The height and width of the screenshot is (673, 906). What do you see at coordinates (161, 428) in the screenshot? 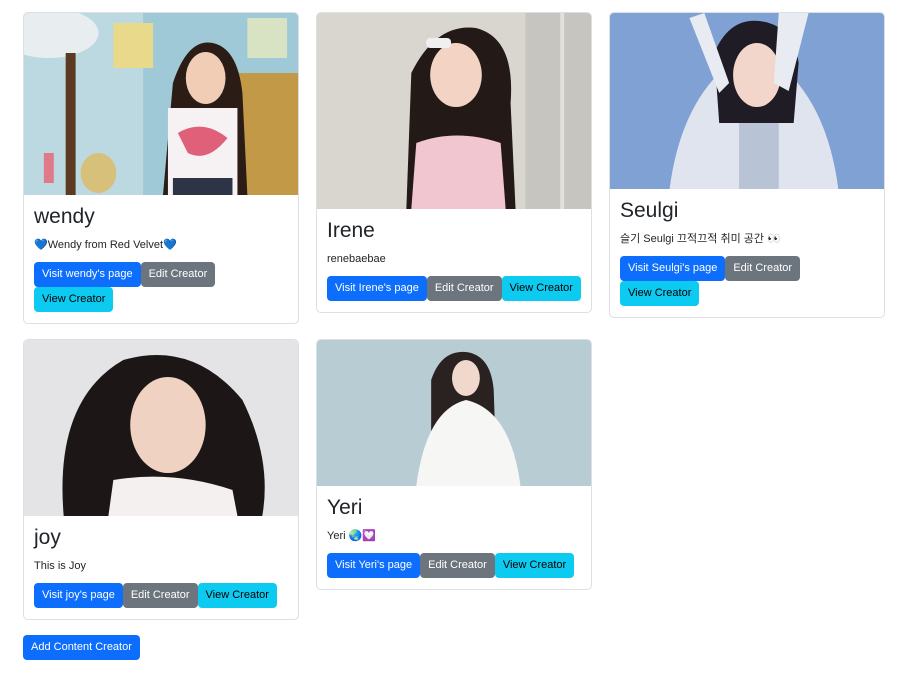
I see `creator-photo-joy` at bounding box center [161, 428].